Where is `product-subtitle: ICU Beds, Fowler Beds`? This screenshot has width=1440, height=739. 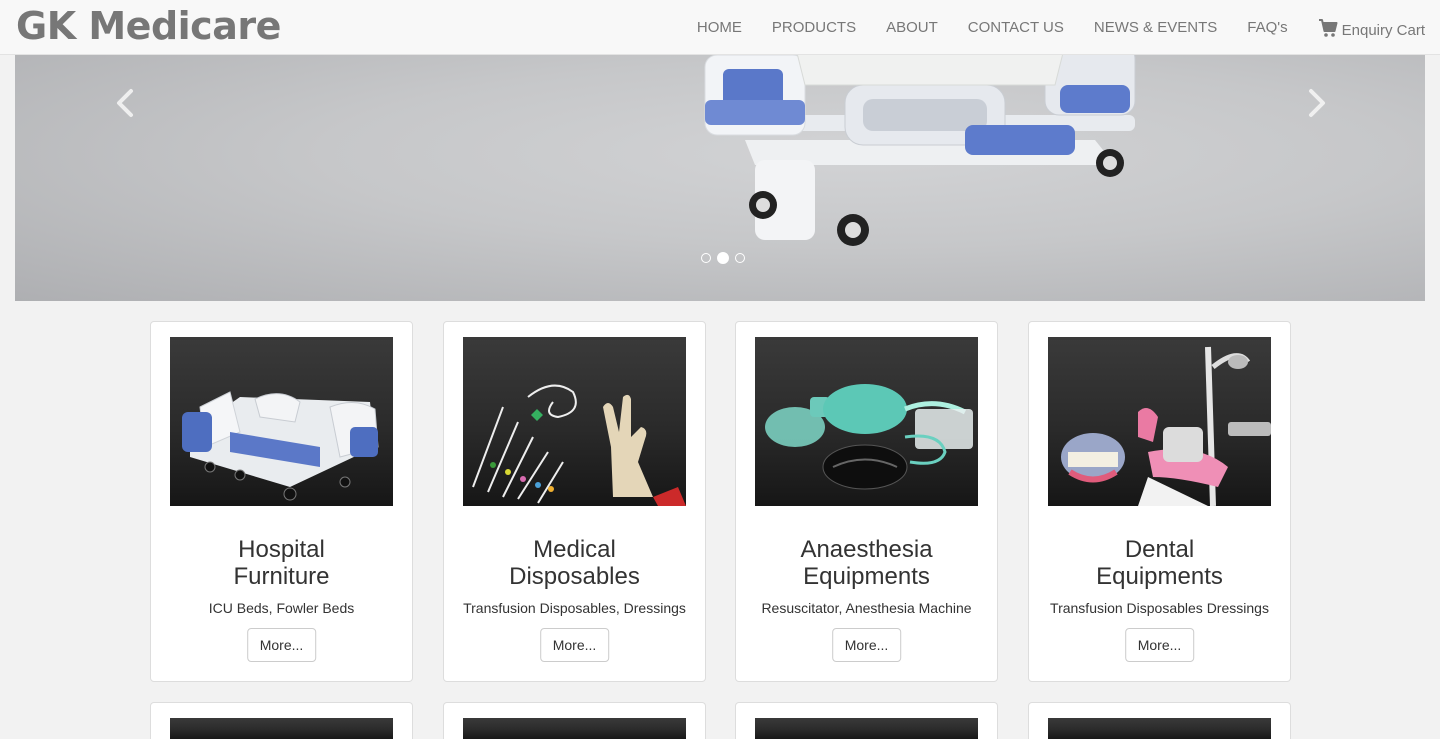
product-subtitle: ICU Beds, Fowler Beds is located at coordinates (281, 608).